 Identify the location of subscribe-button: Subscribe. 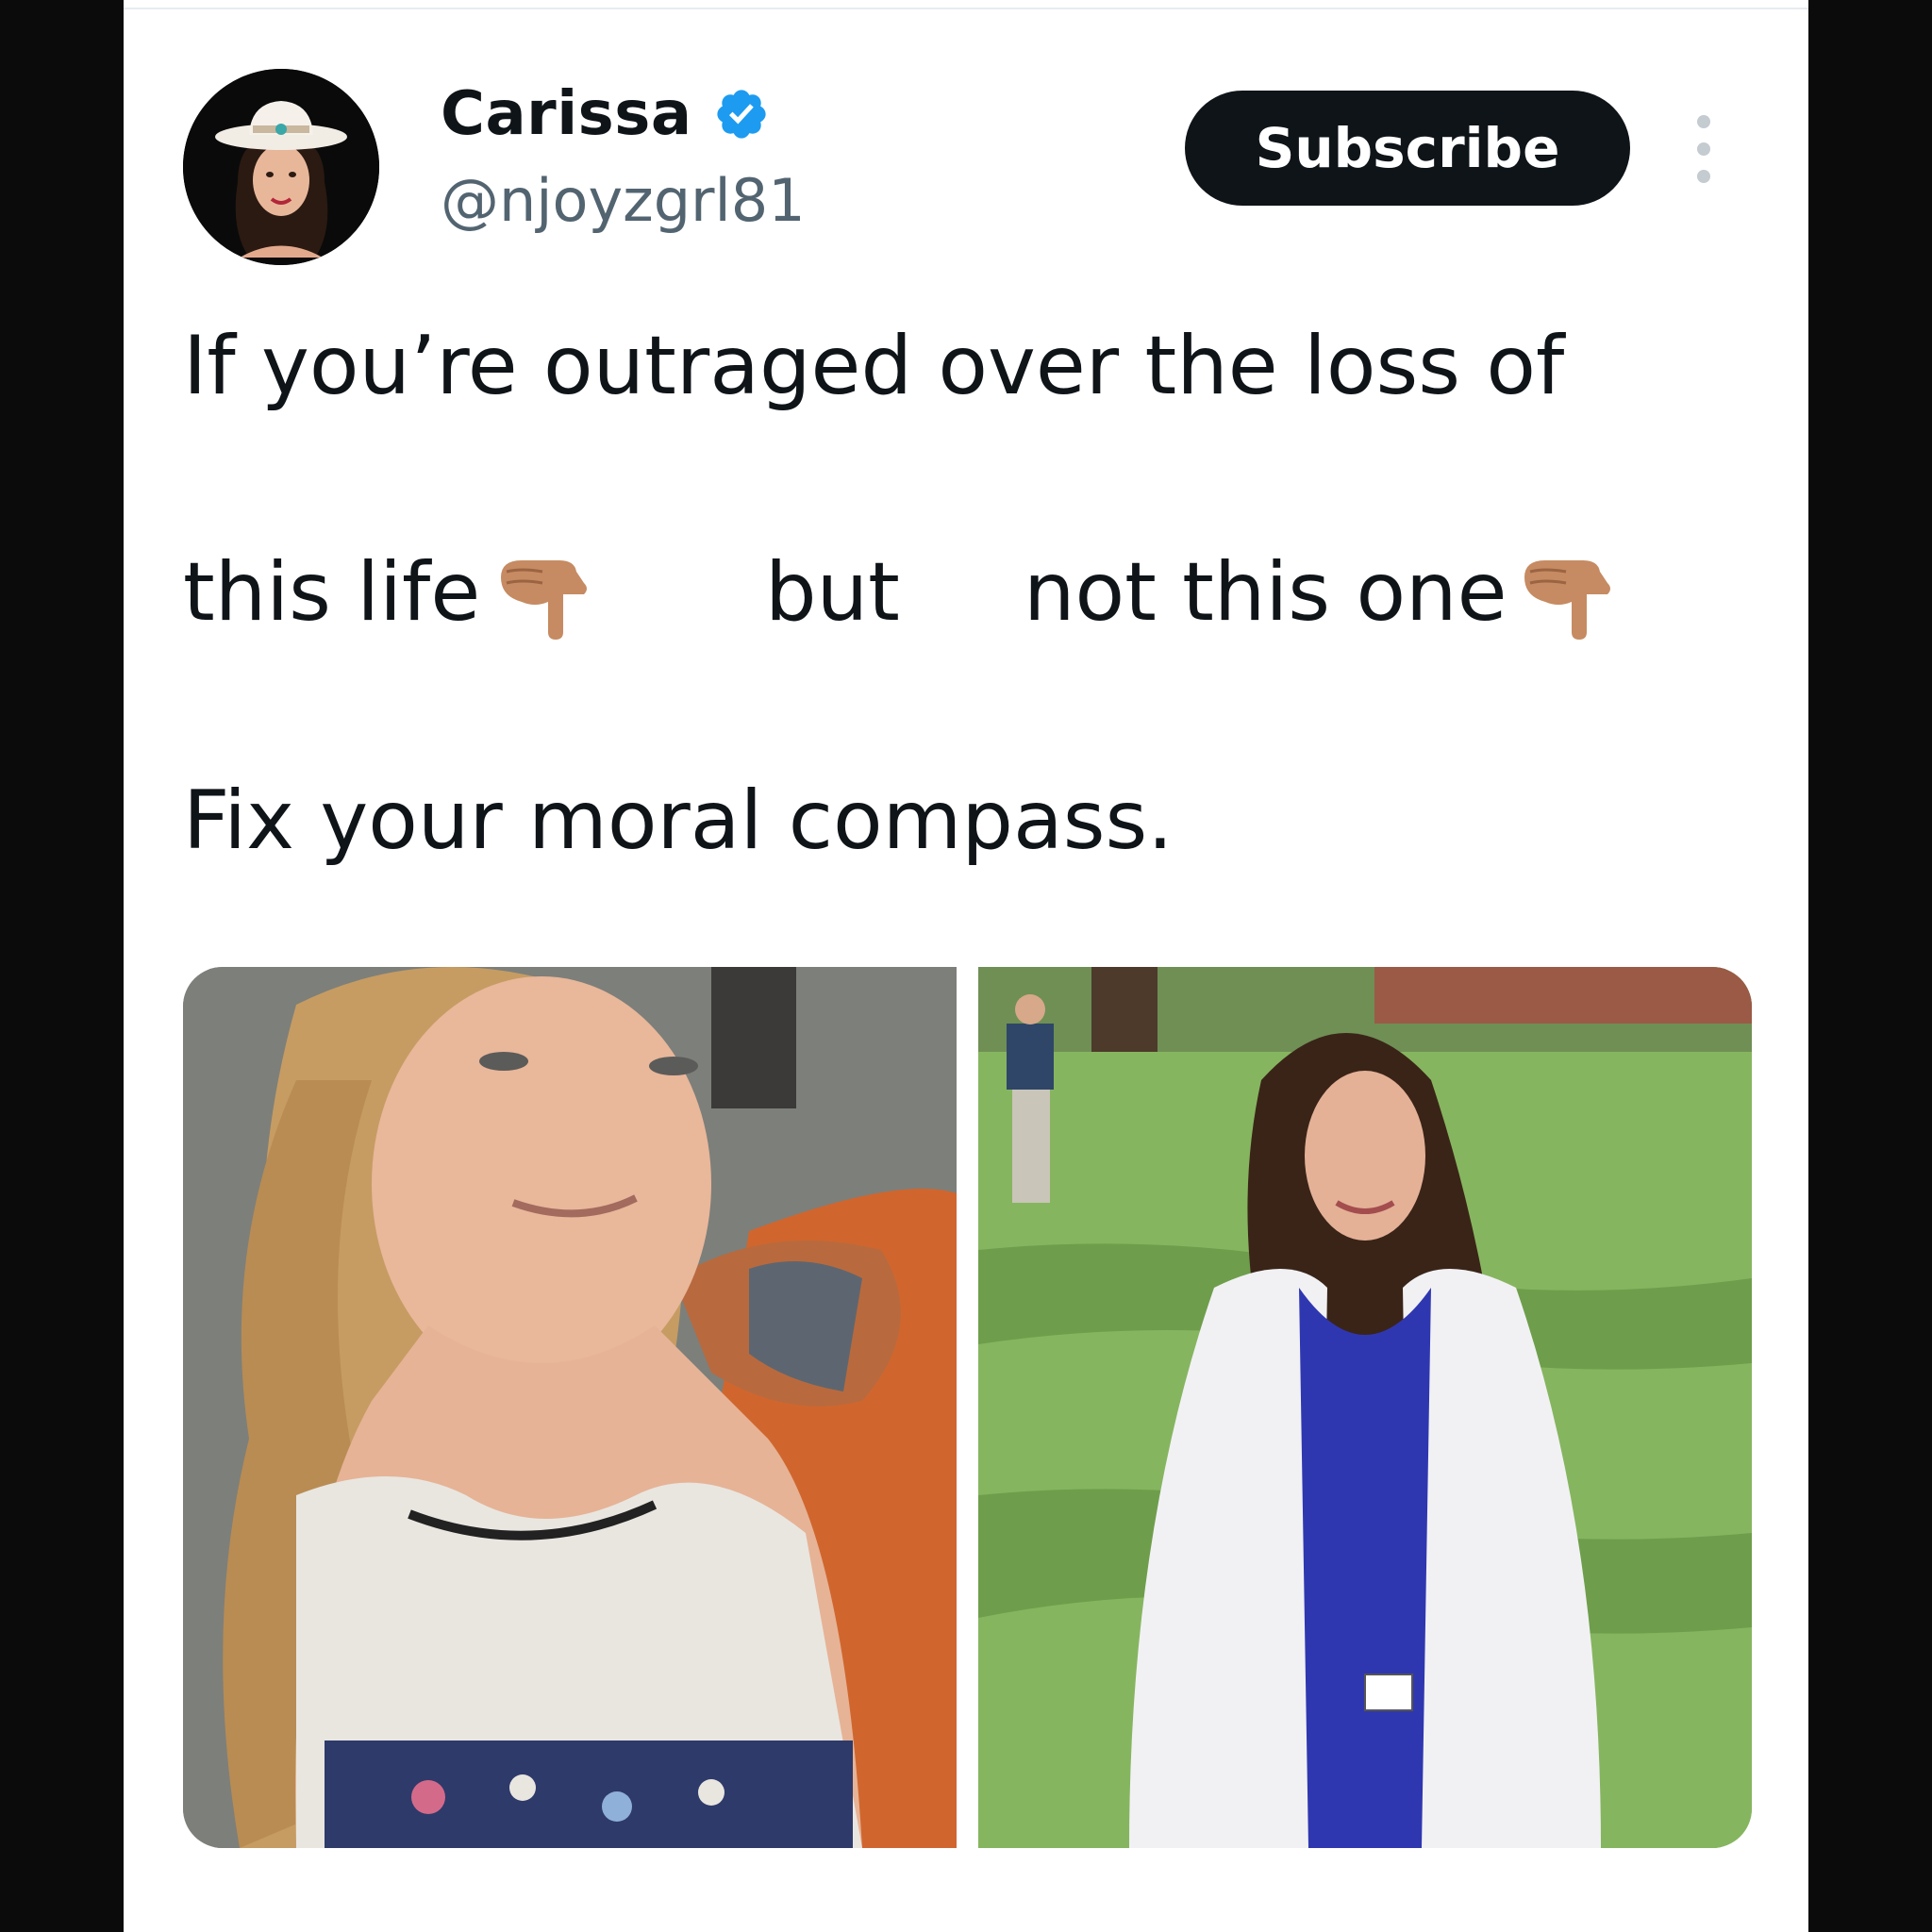
(1407, 148).